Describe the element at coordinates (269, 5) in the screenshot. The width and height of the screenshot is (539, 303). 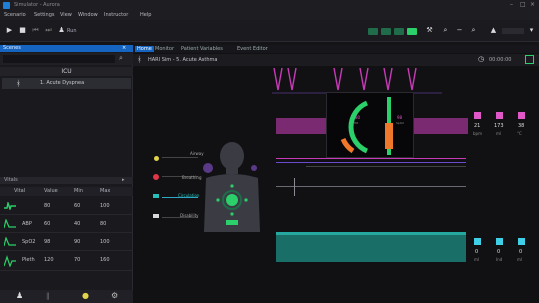
I see `title-bar: Simulator - Aurora – □ ×` at that location.